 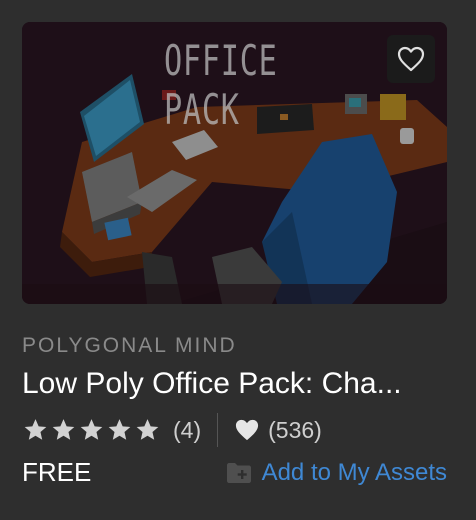 I want to click on publisher-name: POLYGONAL MIND, so click(x=234, y=346).